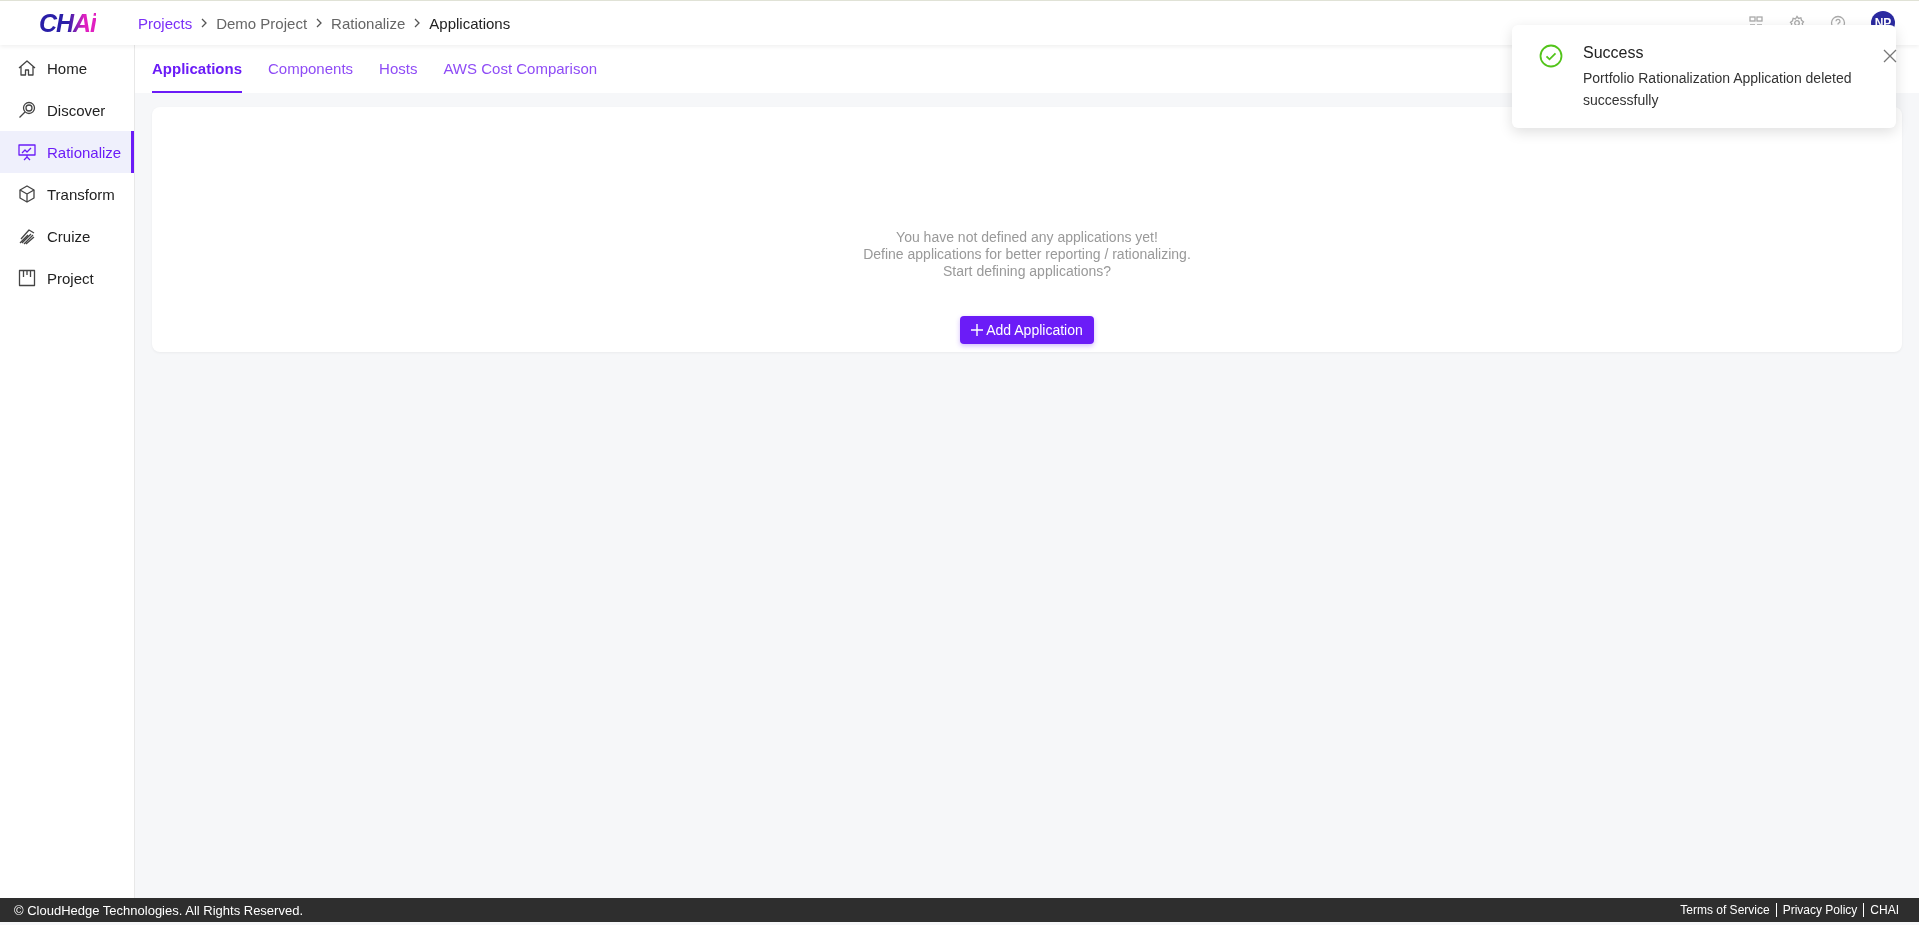 This screenshot has width=1919, height=925. What do you see at coordinates (520, 69) in the screenshot?
I see `tab: AWS Cost Comparison` at bounding box center [520, 69].